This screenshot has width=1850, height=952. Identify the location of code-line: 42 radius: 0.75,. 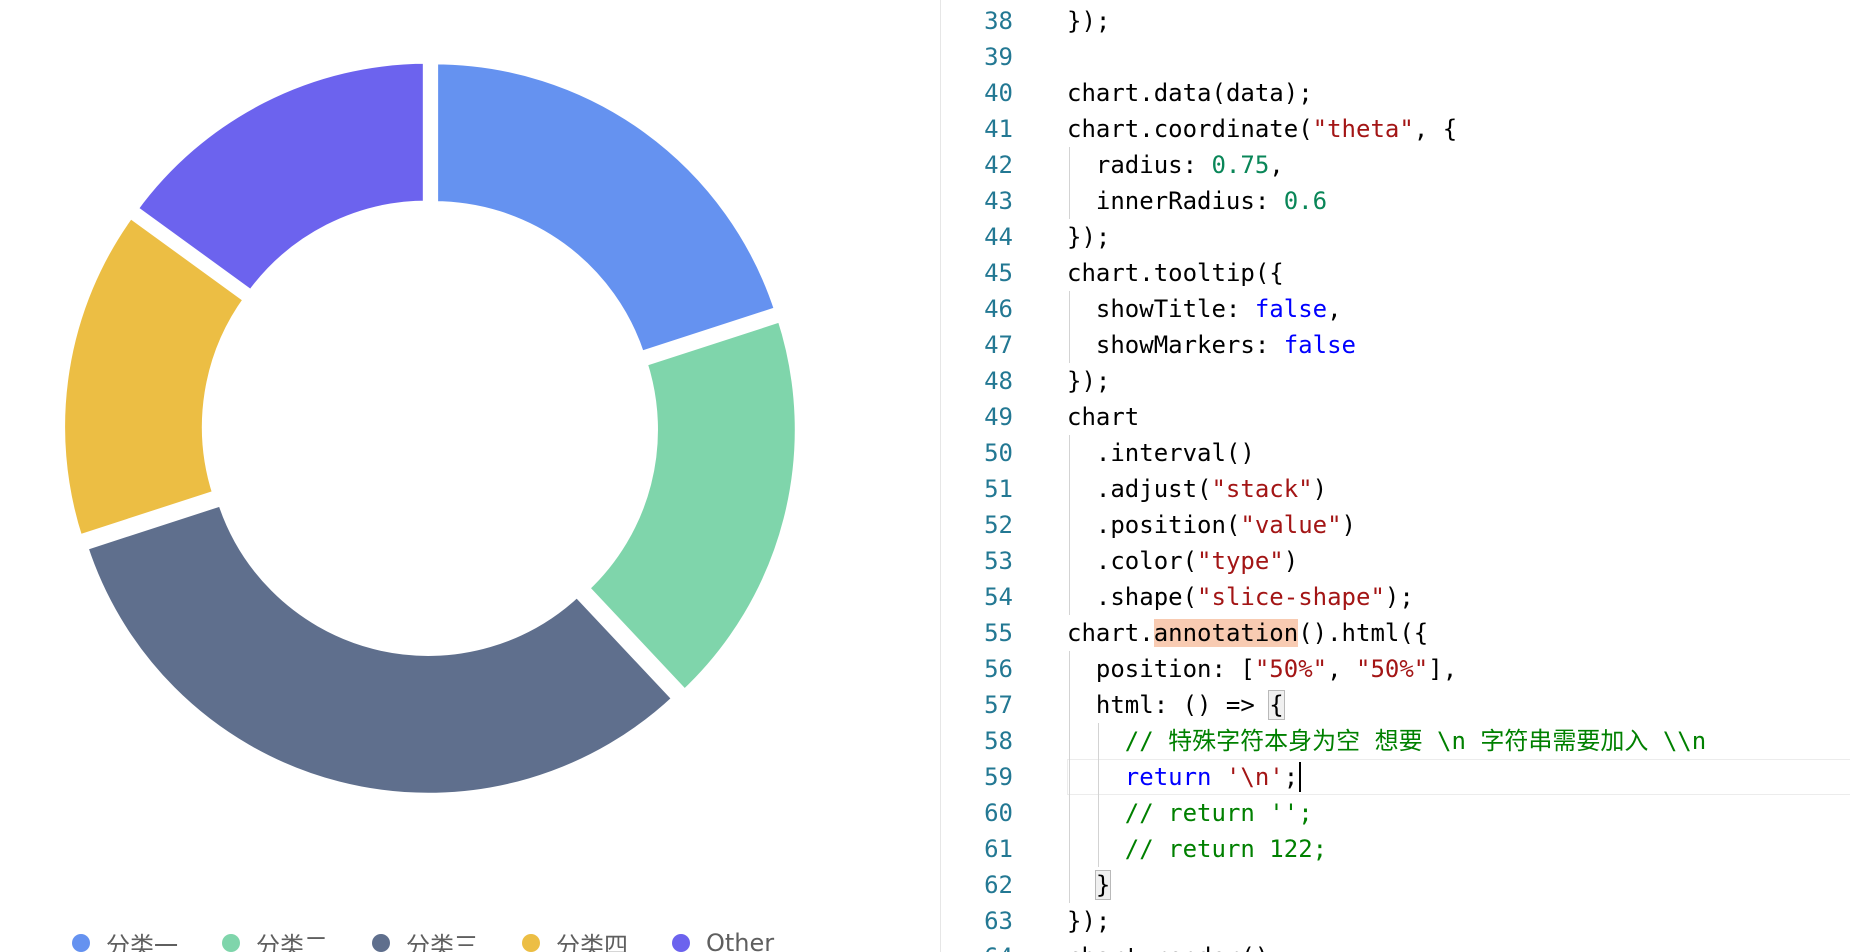
(1395, 165).